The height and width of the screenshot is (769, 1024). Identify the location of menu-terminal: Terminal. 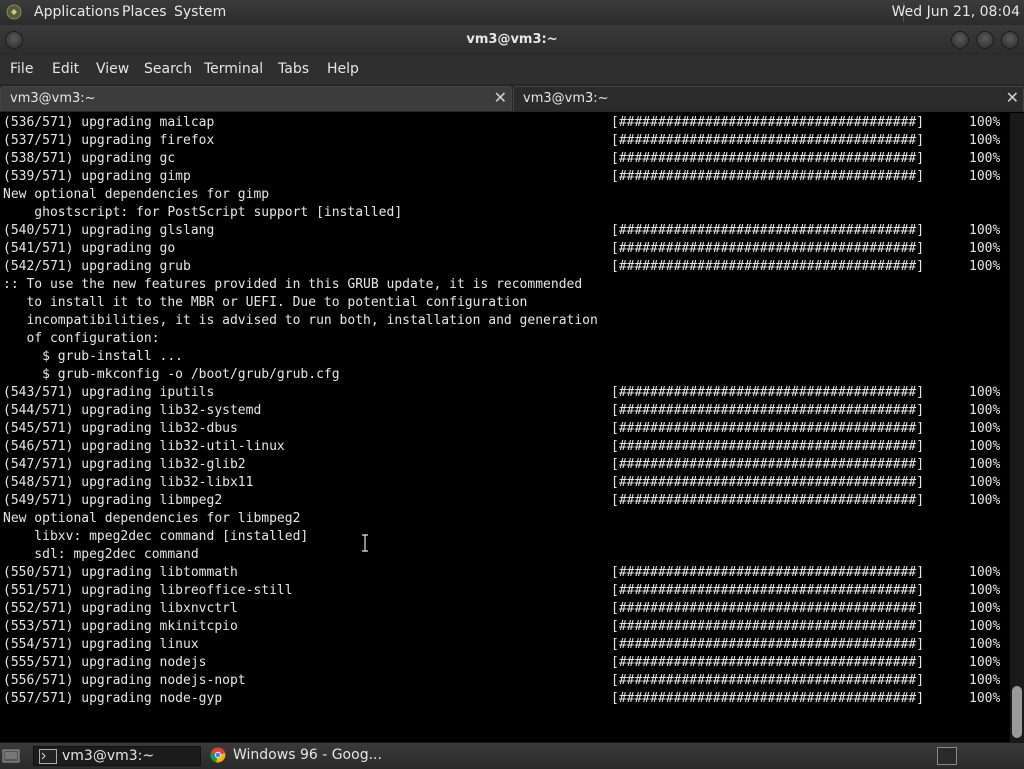
(233, 69).